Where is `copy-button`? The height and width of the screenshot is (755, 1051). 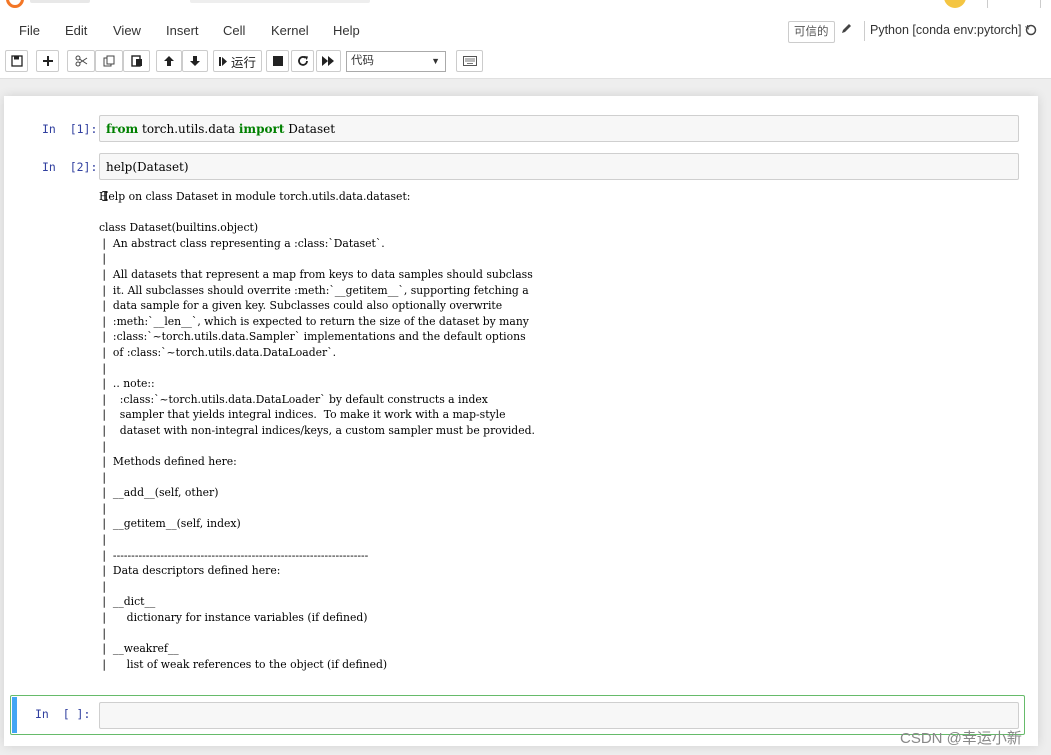 copy-button is located at coordinates (109, 61).